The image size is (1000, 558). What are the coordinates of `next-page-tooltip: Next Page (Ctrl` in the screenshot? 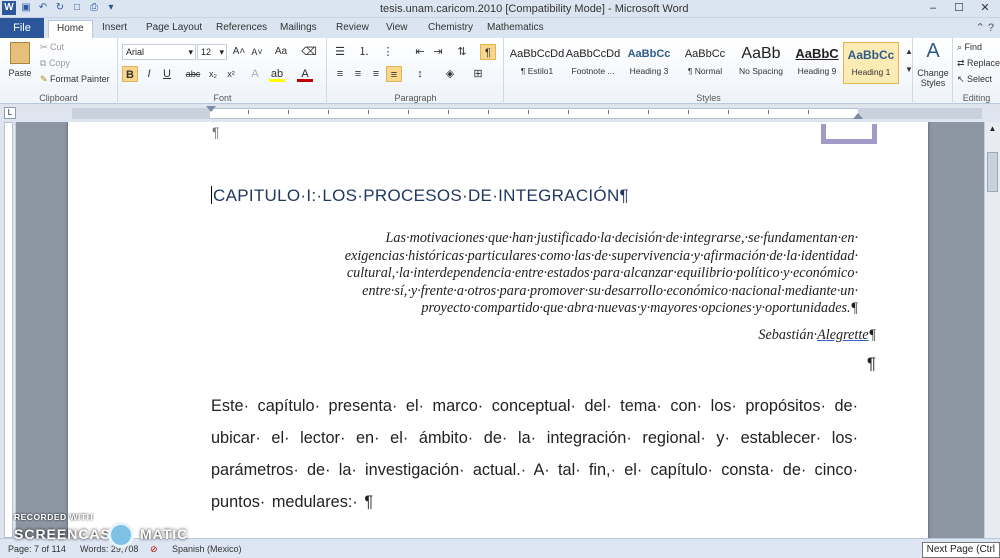 It's located at (960, 550).